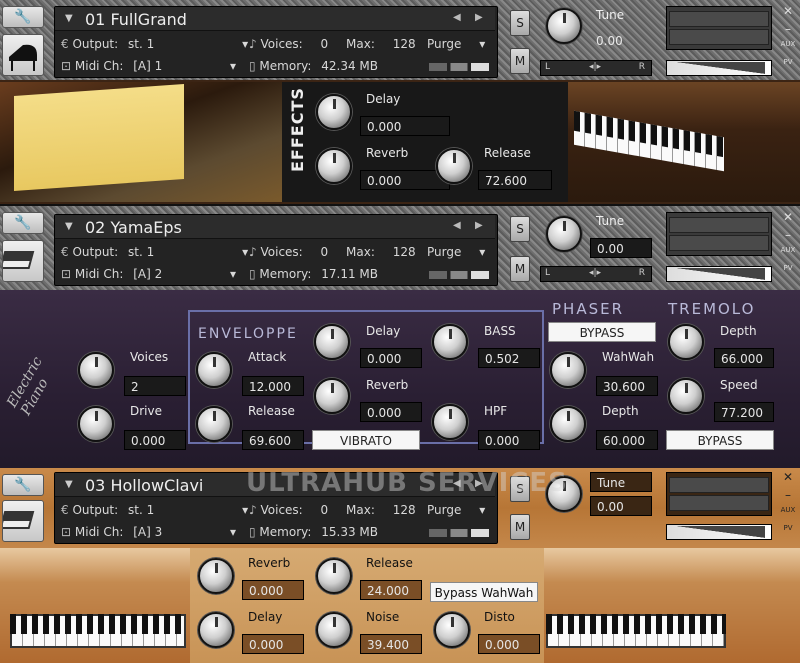 The height and width of the screenshot is (663, 800). Describe the element at coordinates (387, 385) in the screenshot. I see `reverb-label: Reverb` at that location.